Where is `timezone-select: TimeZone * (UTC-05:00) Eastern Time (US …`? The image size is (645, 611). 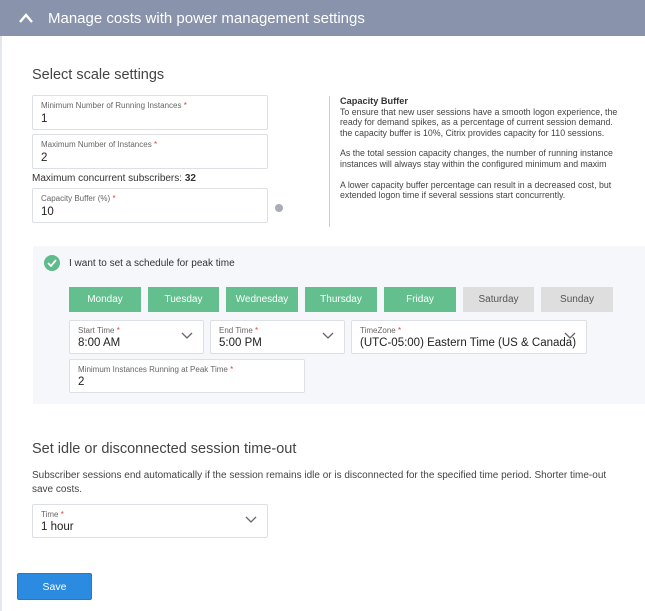 timezone-select: TimeZone * (UTC-05:00) Eastern Time (US … is located at coordinates (469, 337).